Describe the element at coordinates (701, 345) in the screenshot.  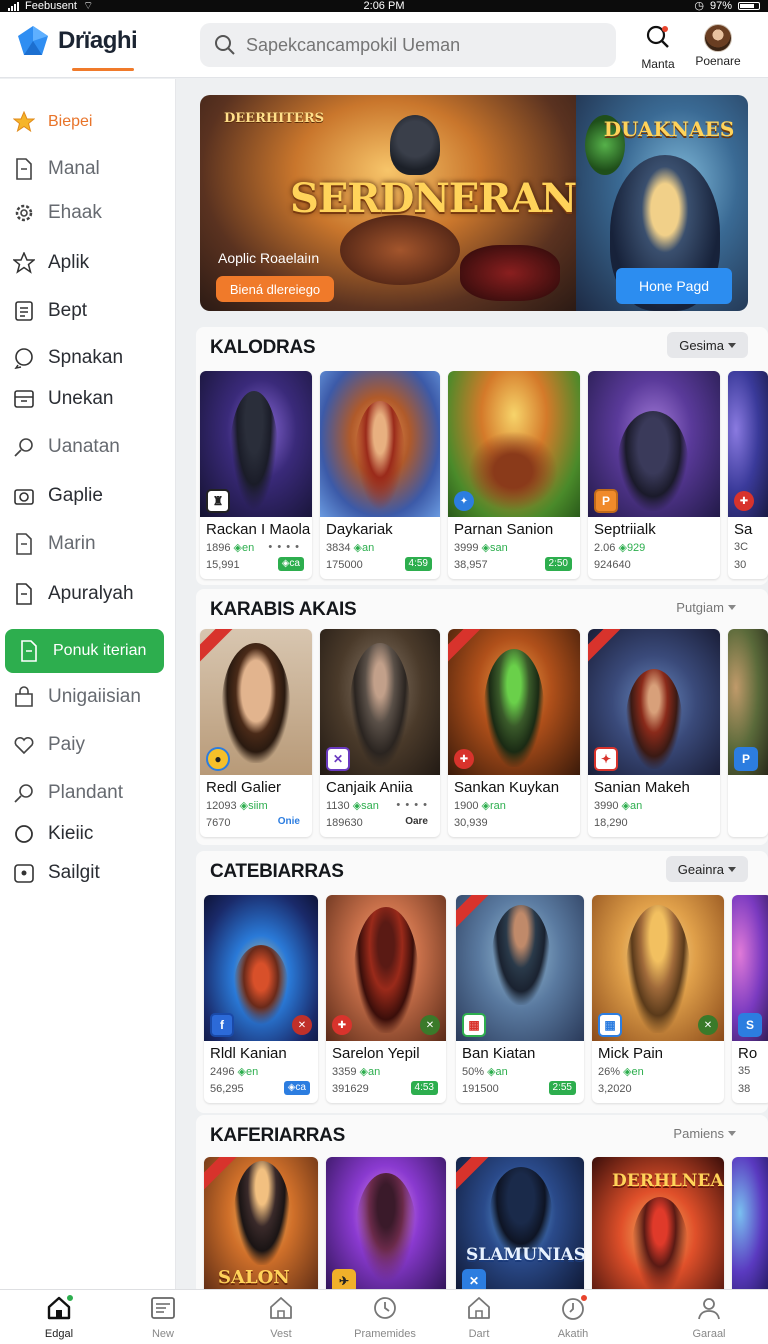
I see `filter-label: Gesima` at that location.